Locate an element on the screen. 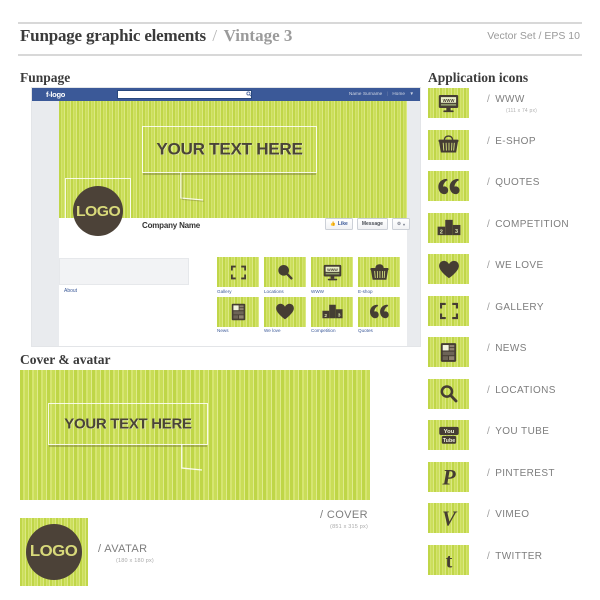 This screenshot has height=600, width=600. cover-caption: / COVER (851 x 315 px) is located at coordinates (344, 517).